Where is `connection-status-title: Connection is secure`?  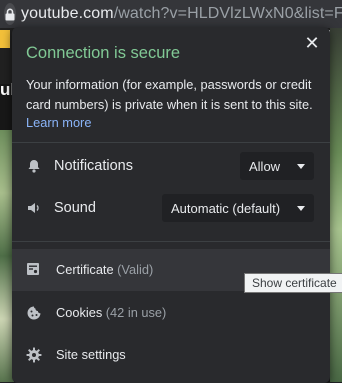 connection-status-title: Connection is secure is located at coordinates (103, 53).